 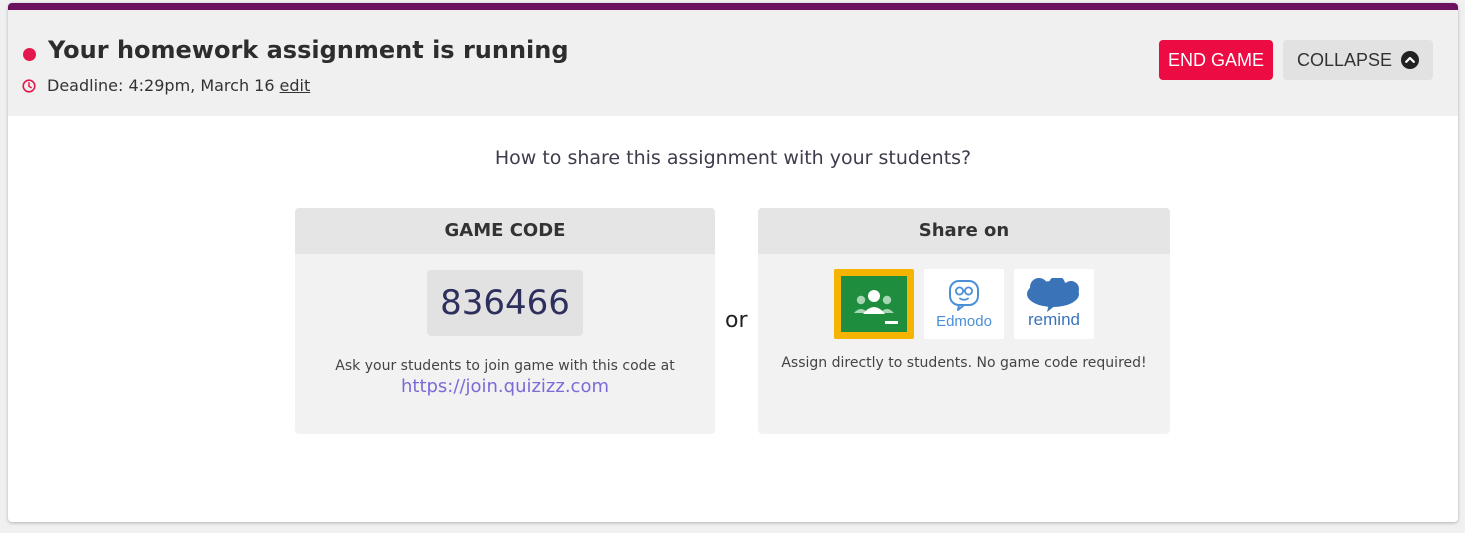 I want to click on share-platforms: Edmodo remind, so click(x=964, y=304).